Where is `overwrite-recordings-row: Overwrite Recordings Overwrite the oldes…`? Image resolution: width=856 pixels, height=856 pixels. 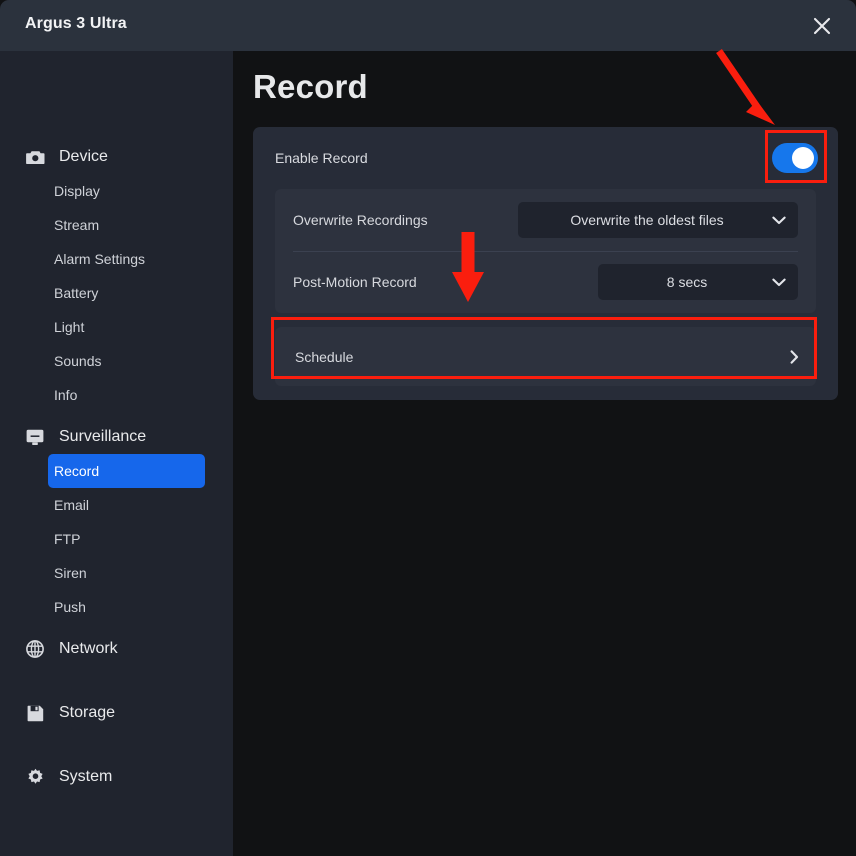 overwrite-recordings-row: Overwrite Recordings Overwrite the oldes… is located at coordinates (545, 220).